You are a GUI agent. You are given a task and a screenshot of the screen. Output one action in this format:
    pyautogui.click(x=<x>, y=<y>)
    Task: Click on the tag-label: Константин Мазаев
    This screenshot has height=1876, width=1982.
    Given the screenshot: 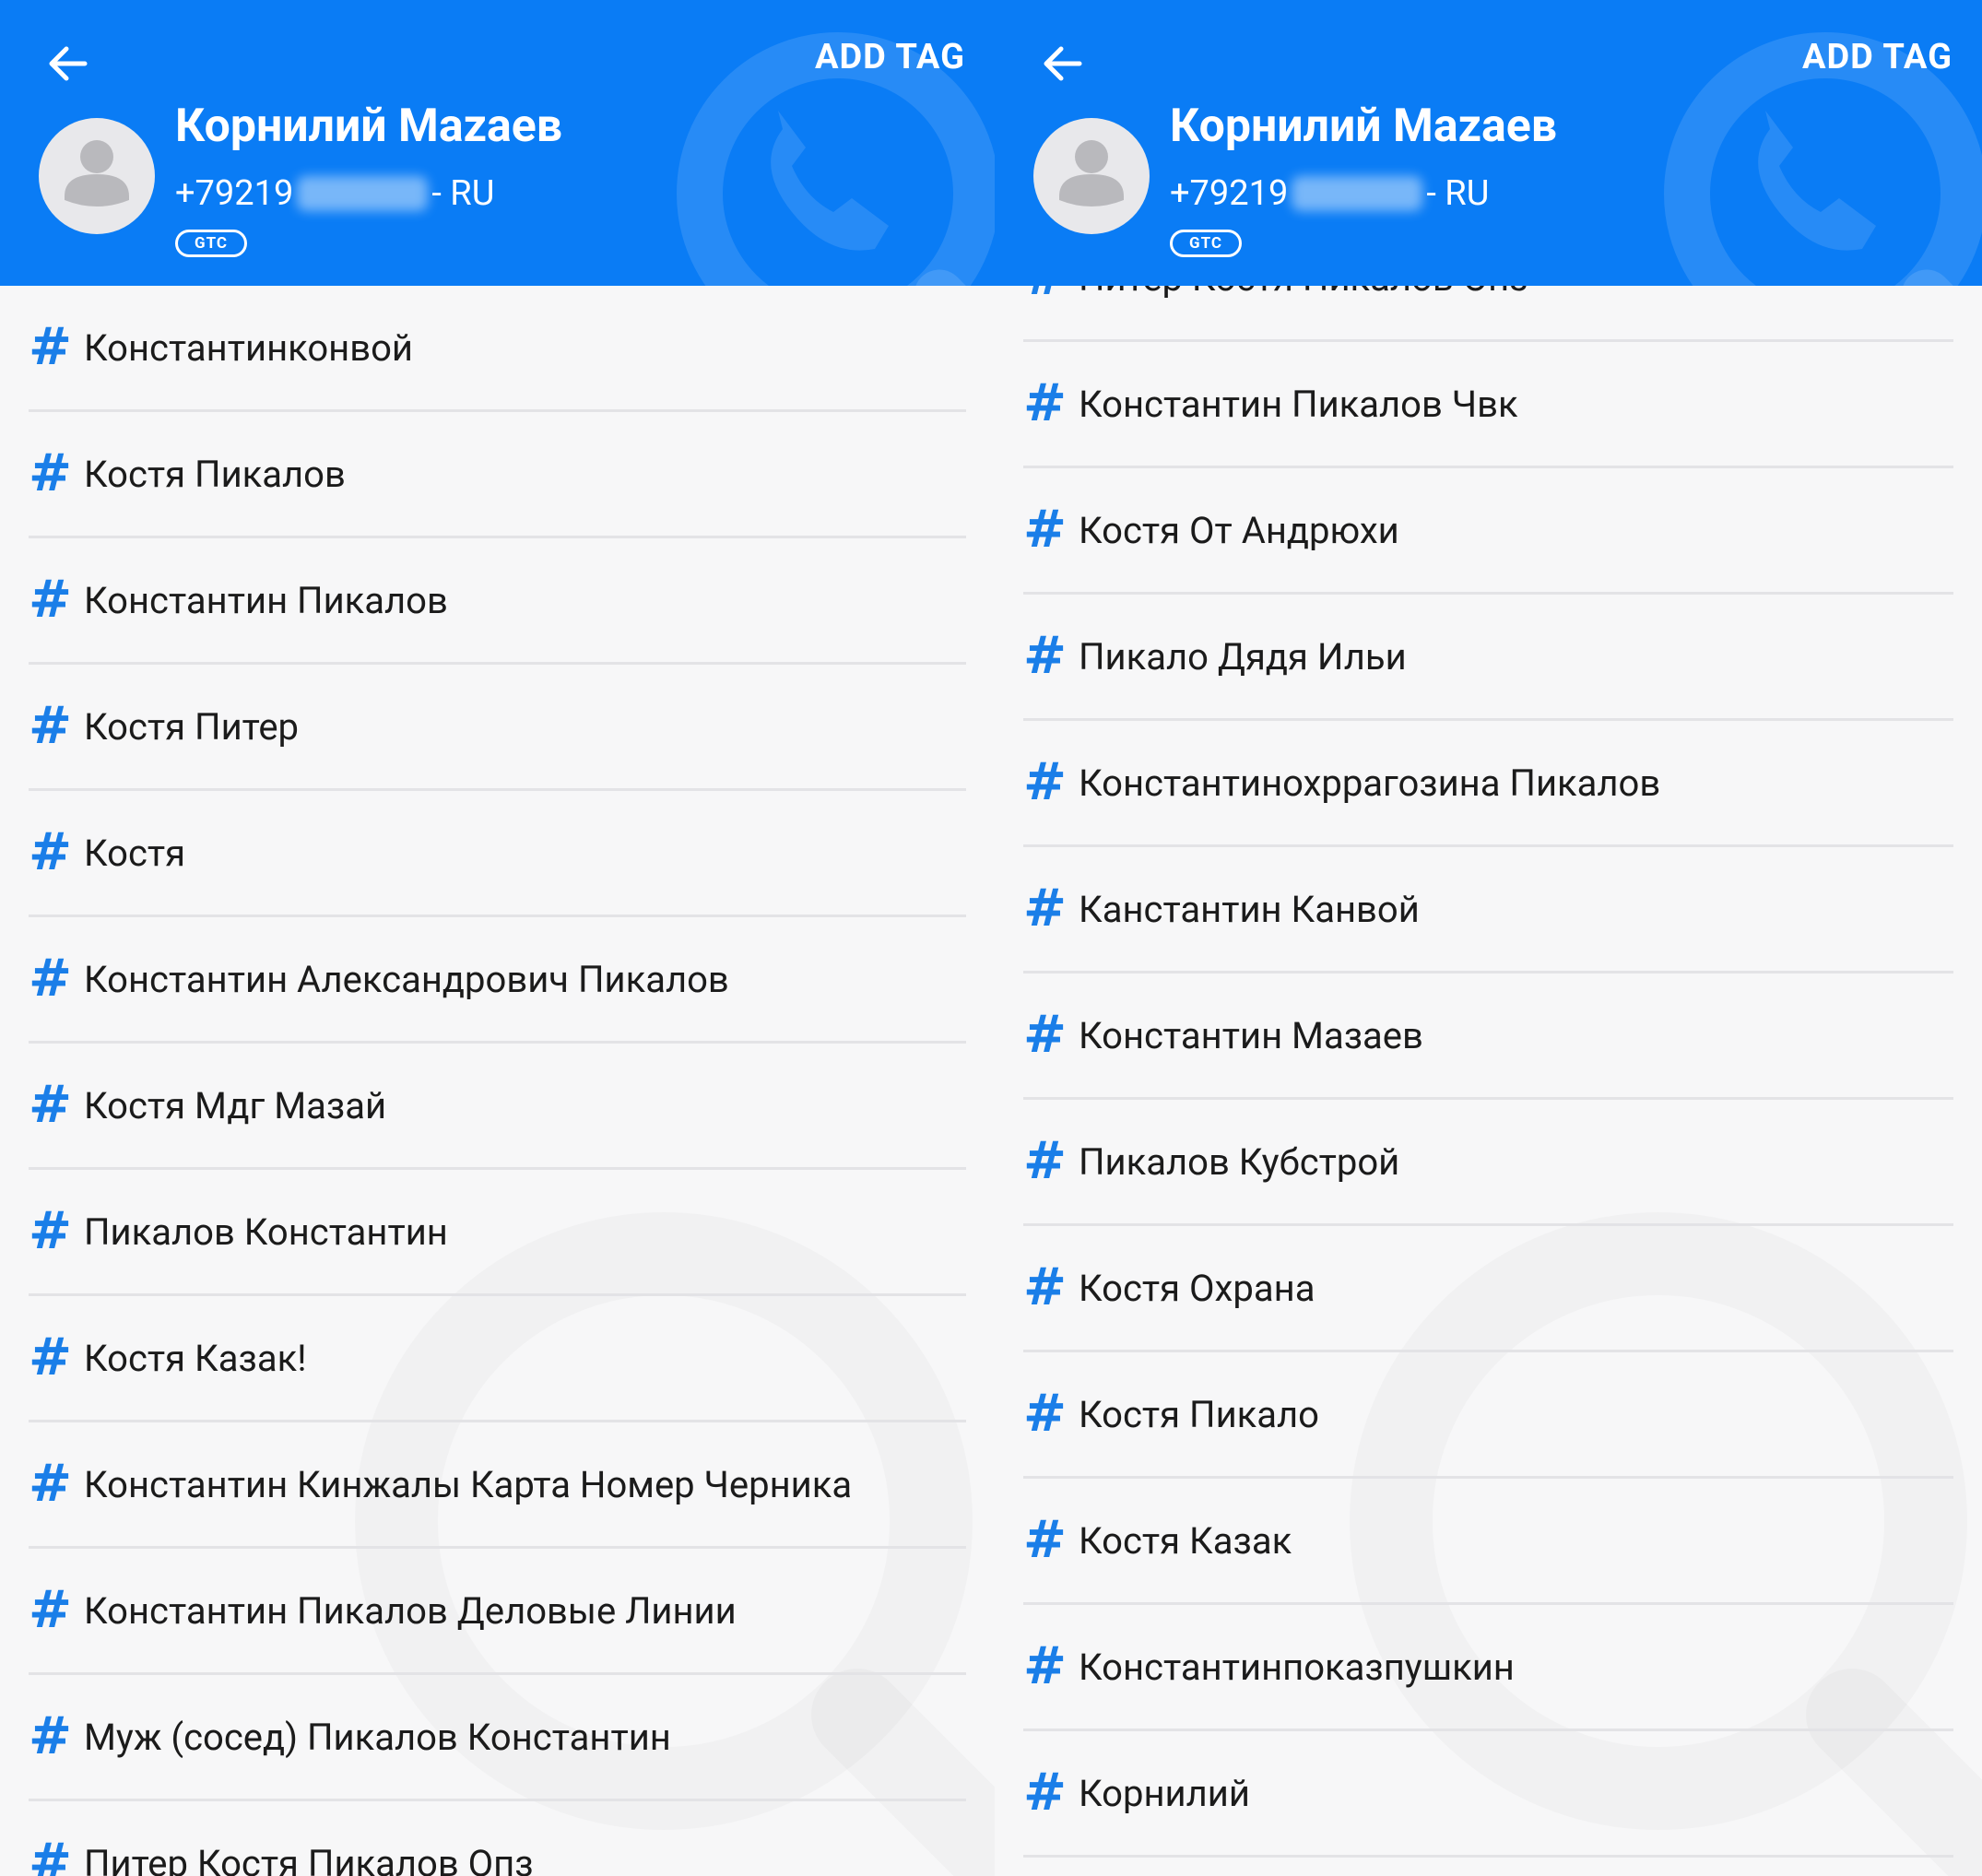 What is the action you would take?
    pyautogui.click(x=1251, y=1035)
    